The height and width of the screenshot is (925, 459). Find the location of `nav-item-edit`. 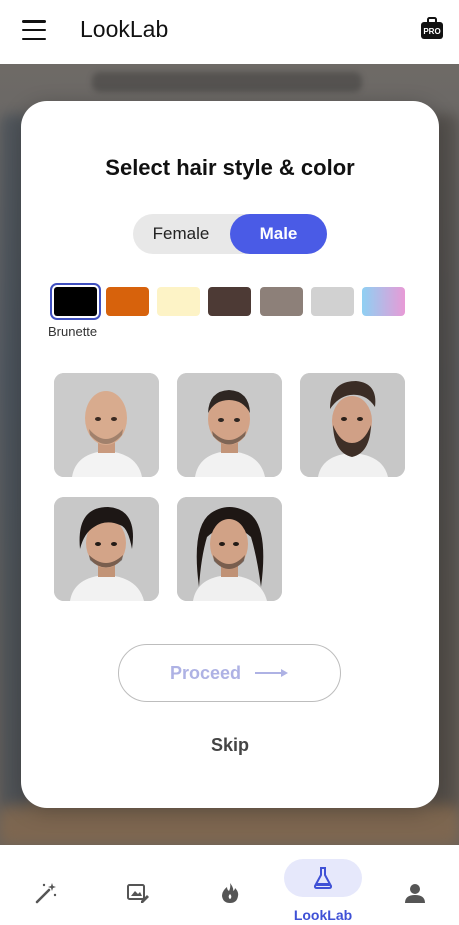

nav-item-edit is located at coordinates (138, 885).